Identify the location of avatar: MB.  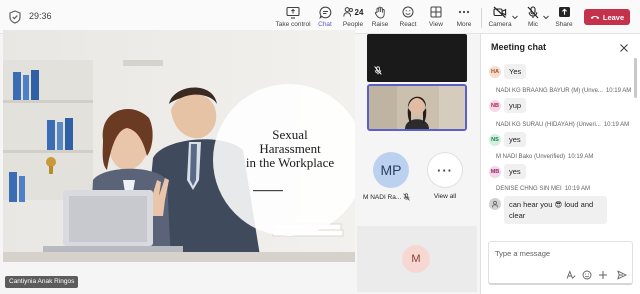
(495, 172).